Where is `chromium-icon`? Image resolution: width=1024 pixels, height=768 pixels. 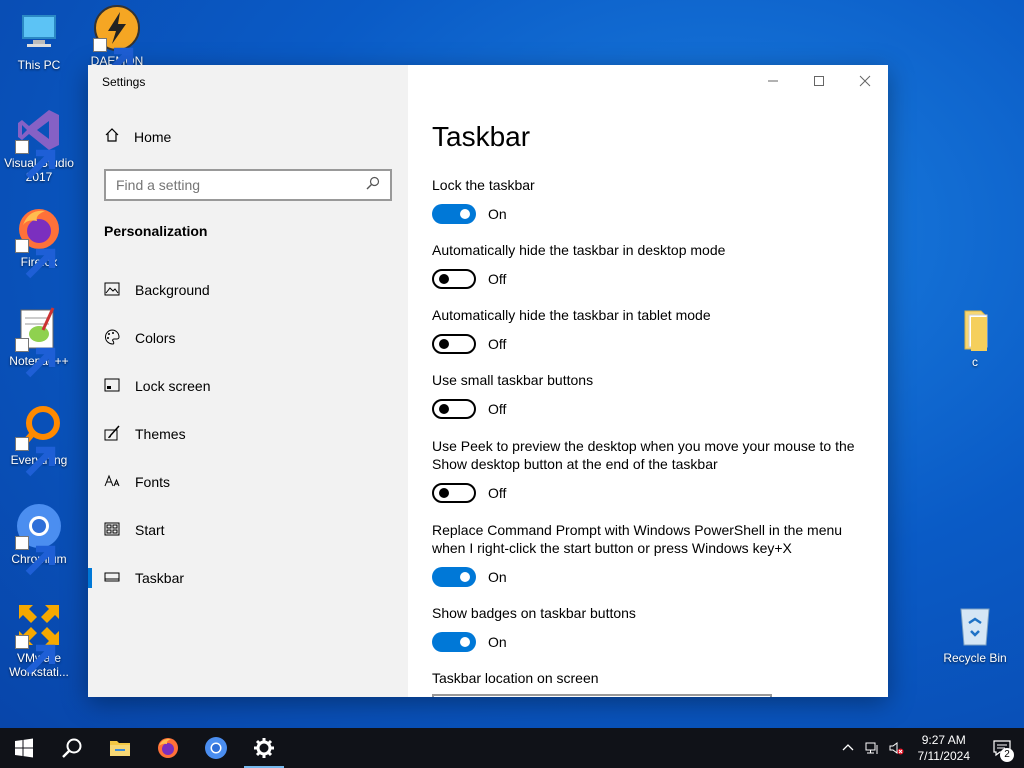 chromium-icon is located at coordinates (216, 748).